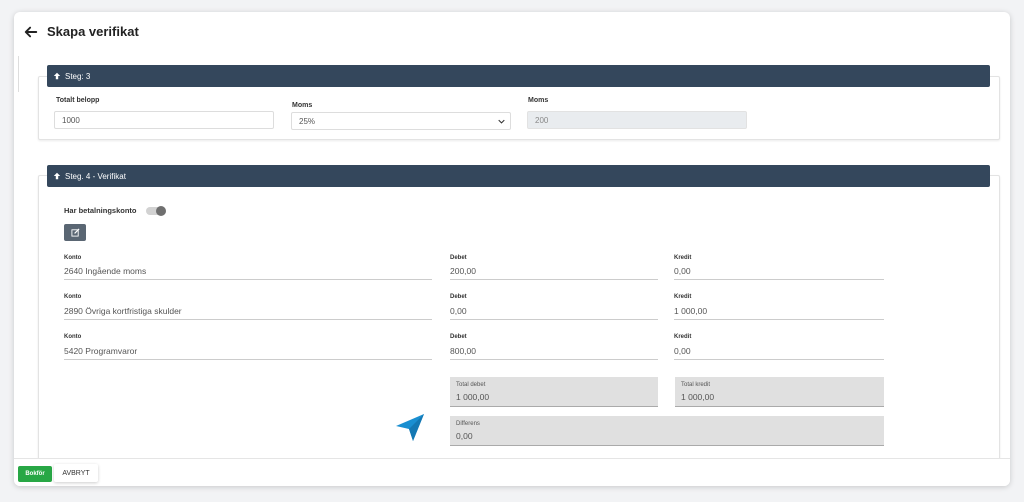 The width and height of the screenshot is (1024, 502). Describe the element at coordinates (100, 351) in the screenshot. I see `konto-value: 5420 Programvaror` at that location.